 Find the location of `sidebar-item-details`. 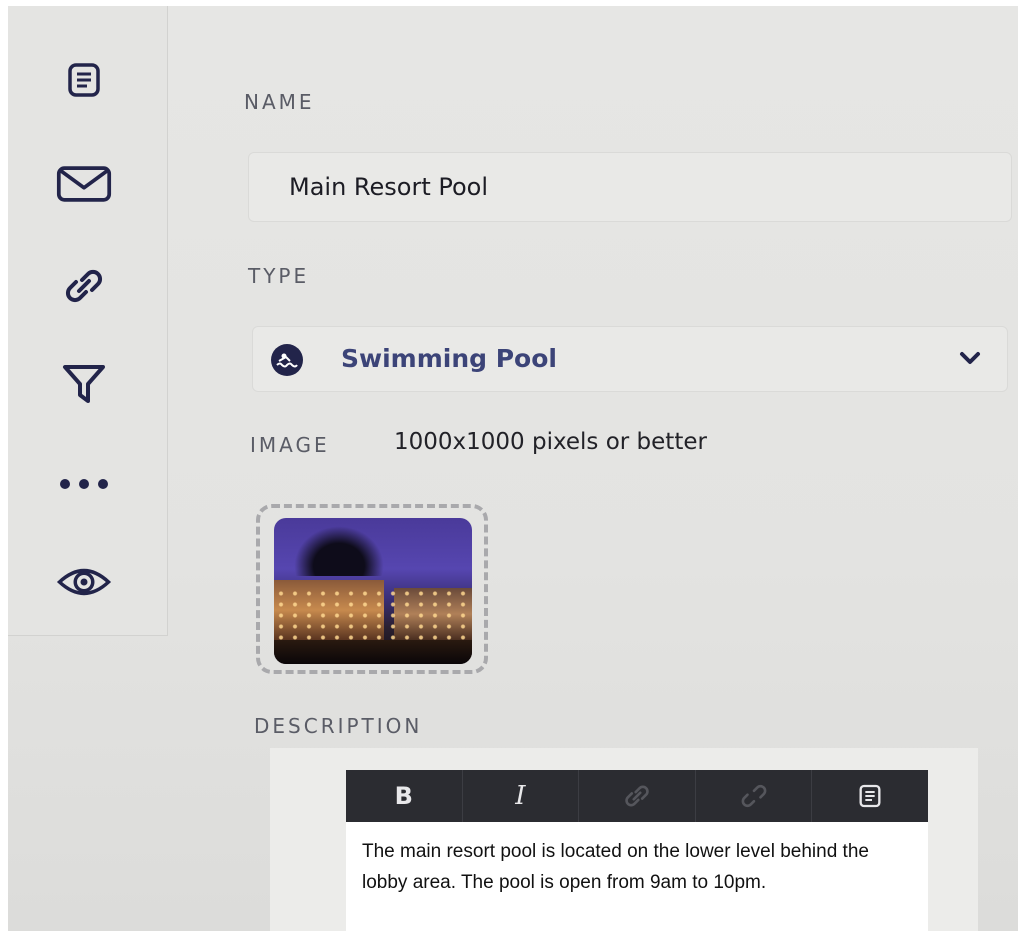

sidebar-item-details is located at coordinates (84, 80).